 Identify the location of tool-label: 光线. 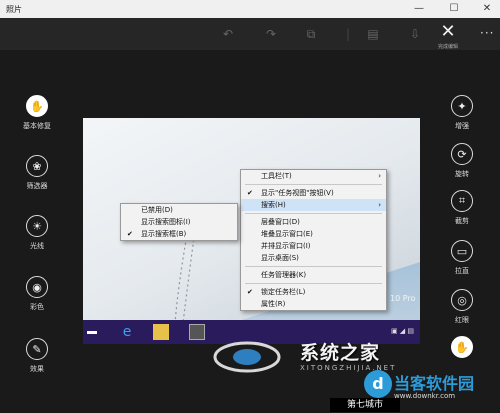
(37, 246).